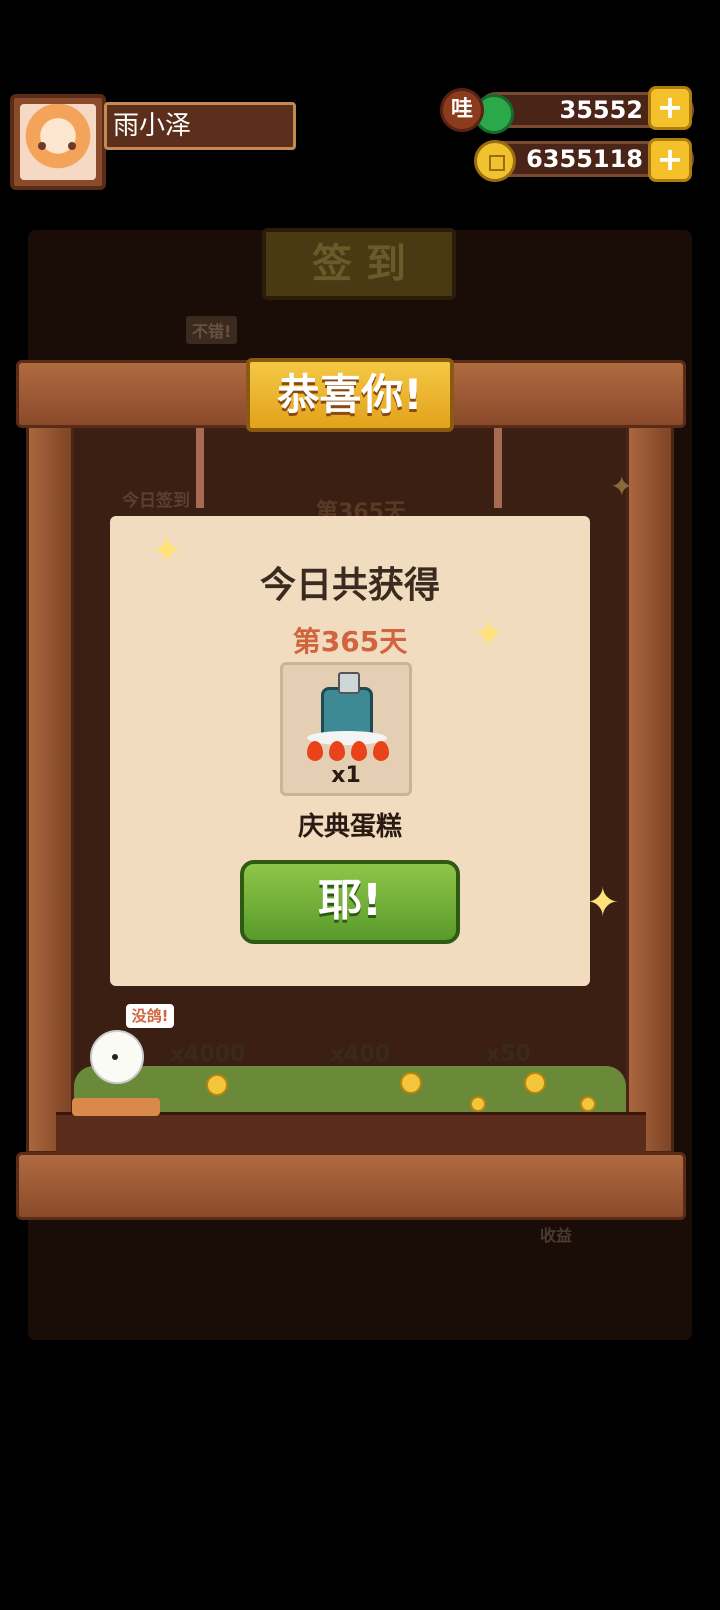 The image size is (720, 1610). What do you see at coordinates (670, 160) in the screenshot?
I see `add-coins-button: +` at bounding box center [670, 160].